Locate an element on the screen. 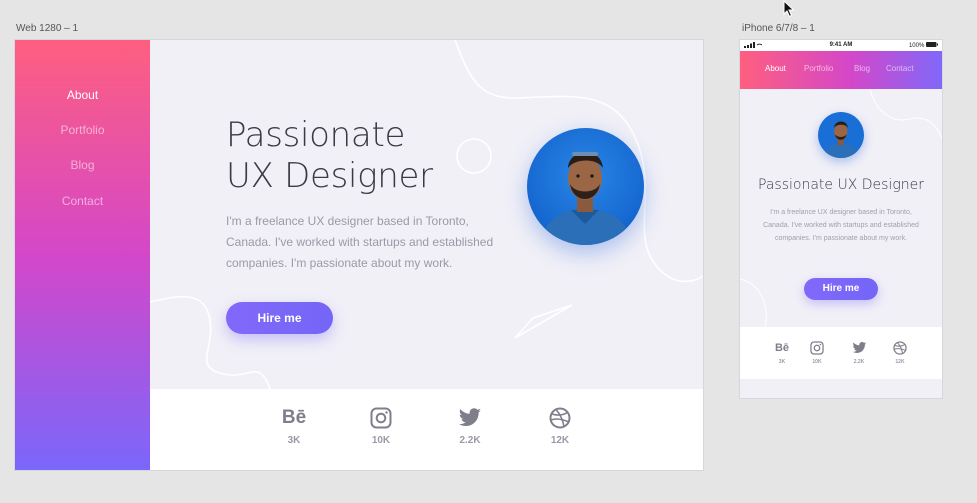  phone-artboard-label: iPhone 6/7/8 – 1 is located at coordinates (778, 28).